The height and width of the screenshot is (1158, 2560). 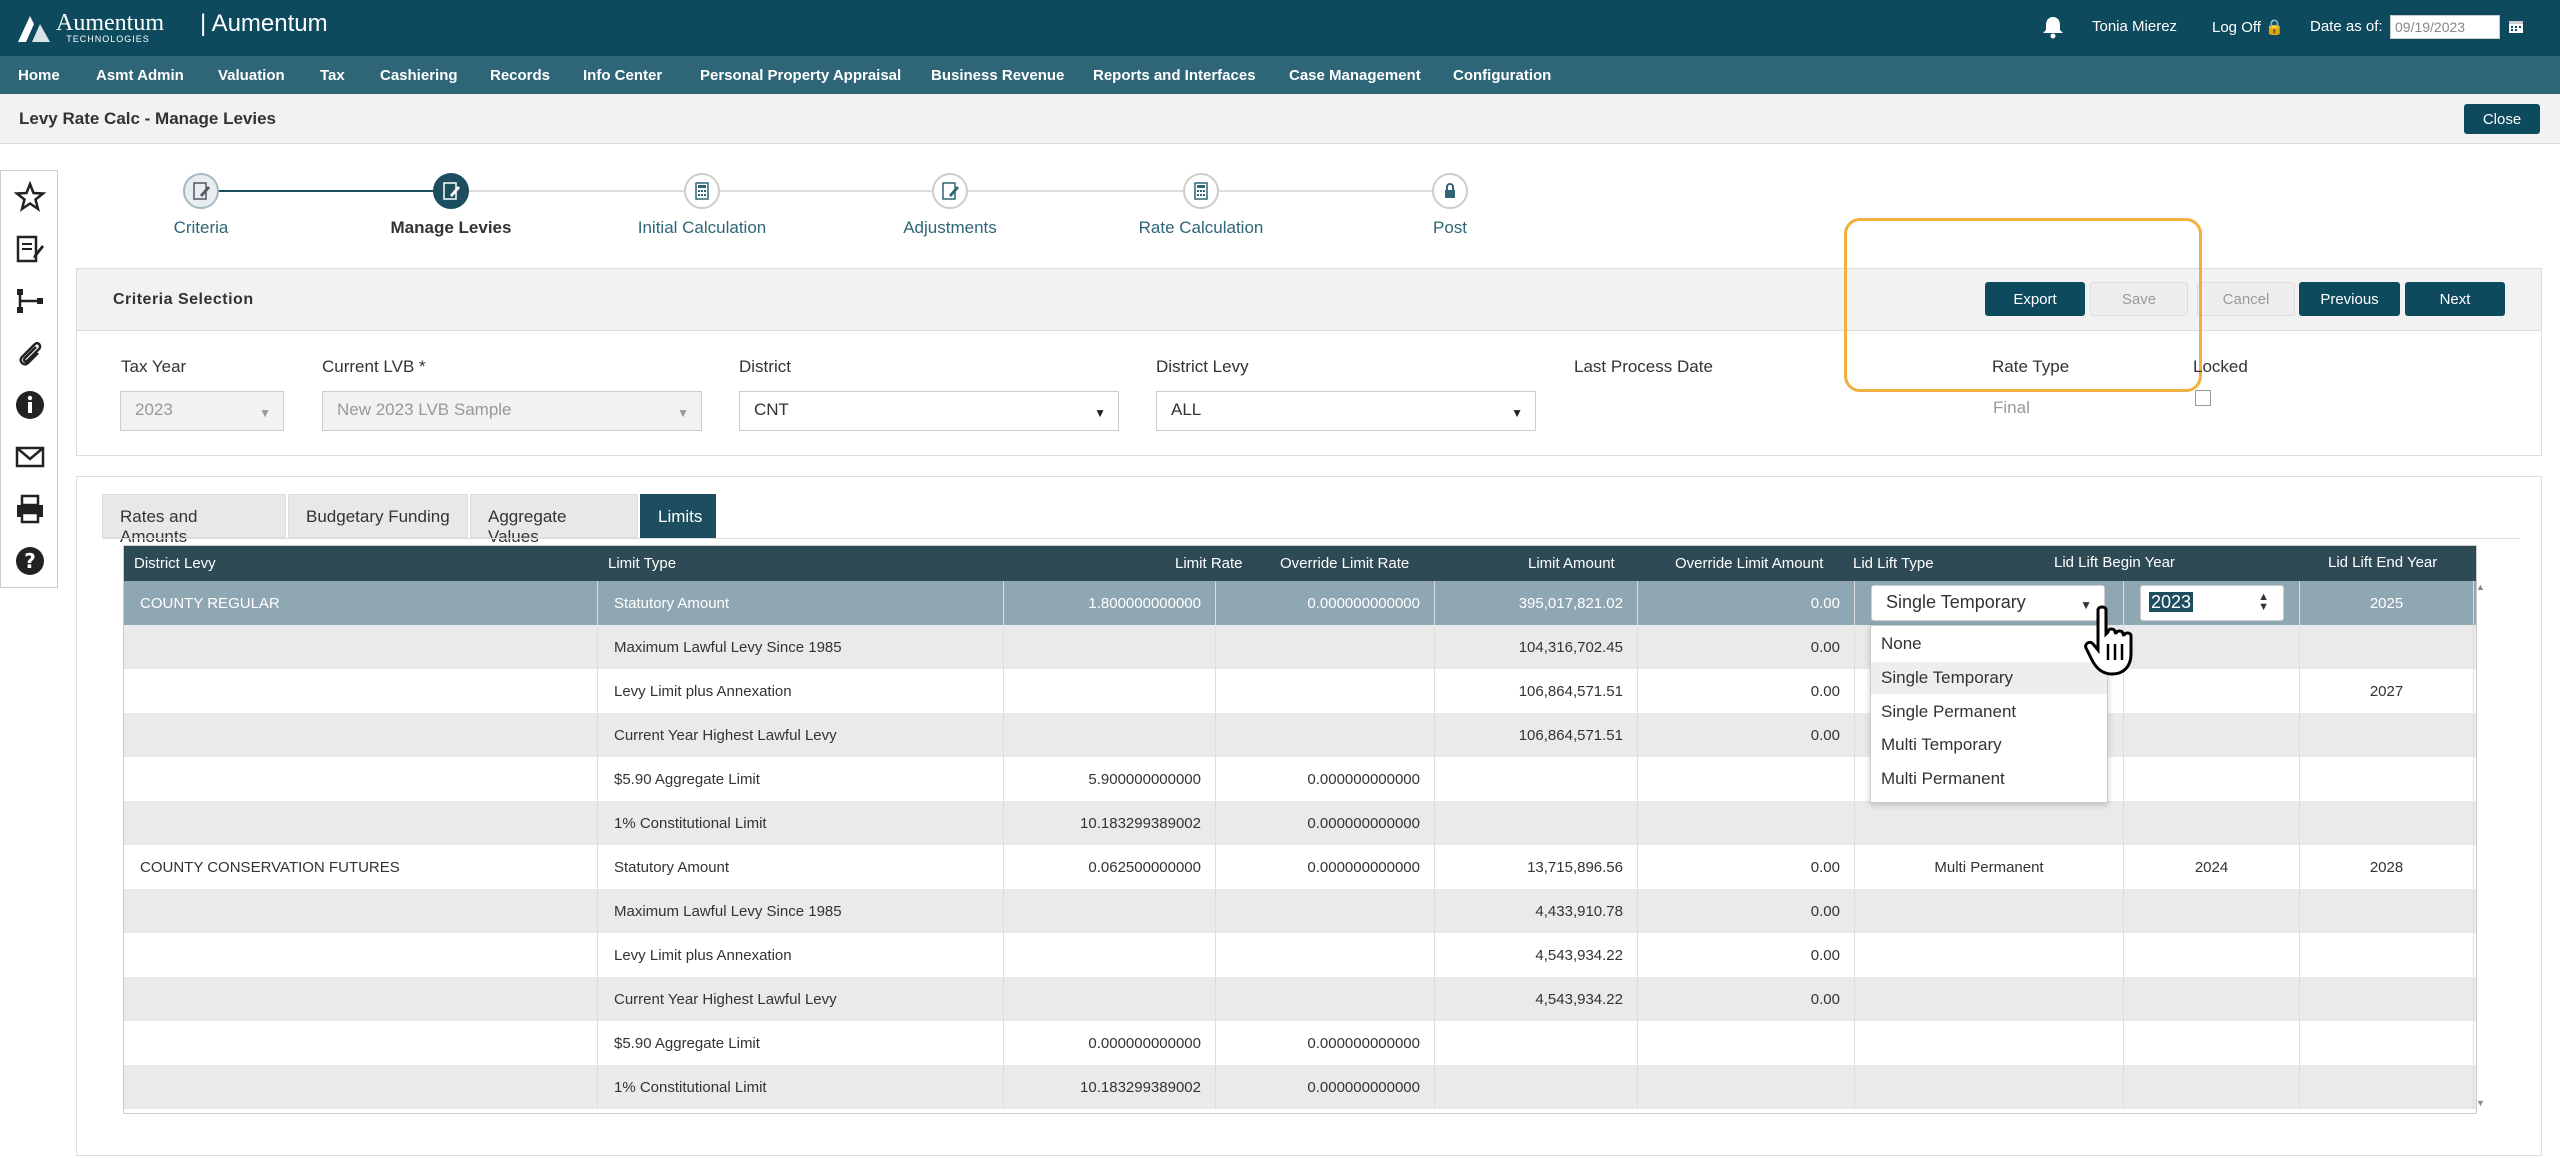 I want to click on option-single-temporary: Single Temporary, so click(x=1989, y=678).